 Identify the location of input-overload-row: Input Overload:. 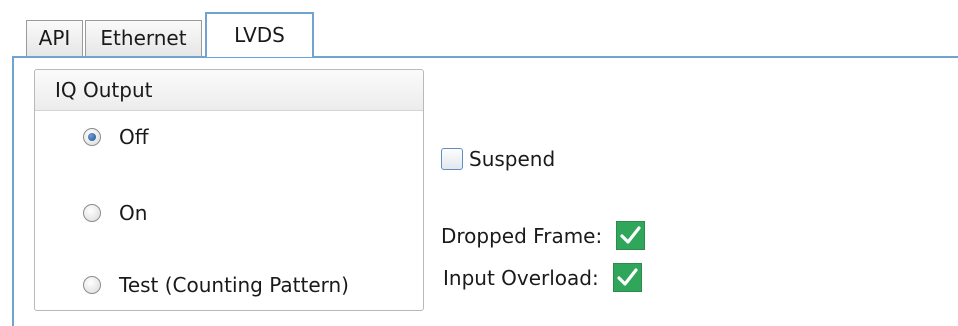
(542, 277).